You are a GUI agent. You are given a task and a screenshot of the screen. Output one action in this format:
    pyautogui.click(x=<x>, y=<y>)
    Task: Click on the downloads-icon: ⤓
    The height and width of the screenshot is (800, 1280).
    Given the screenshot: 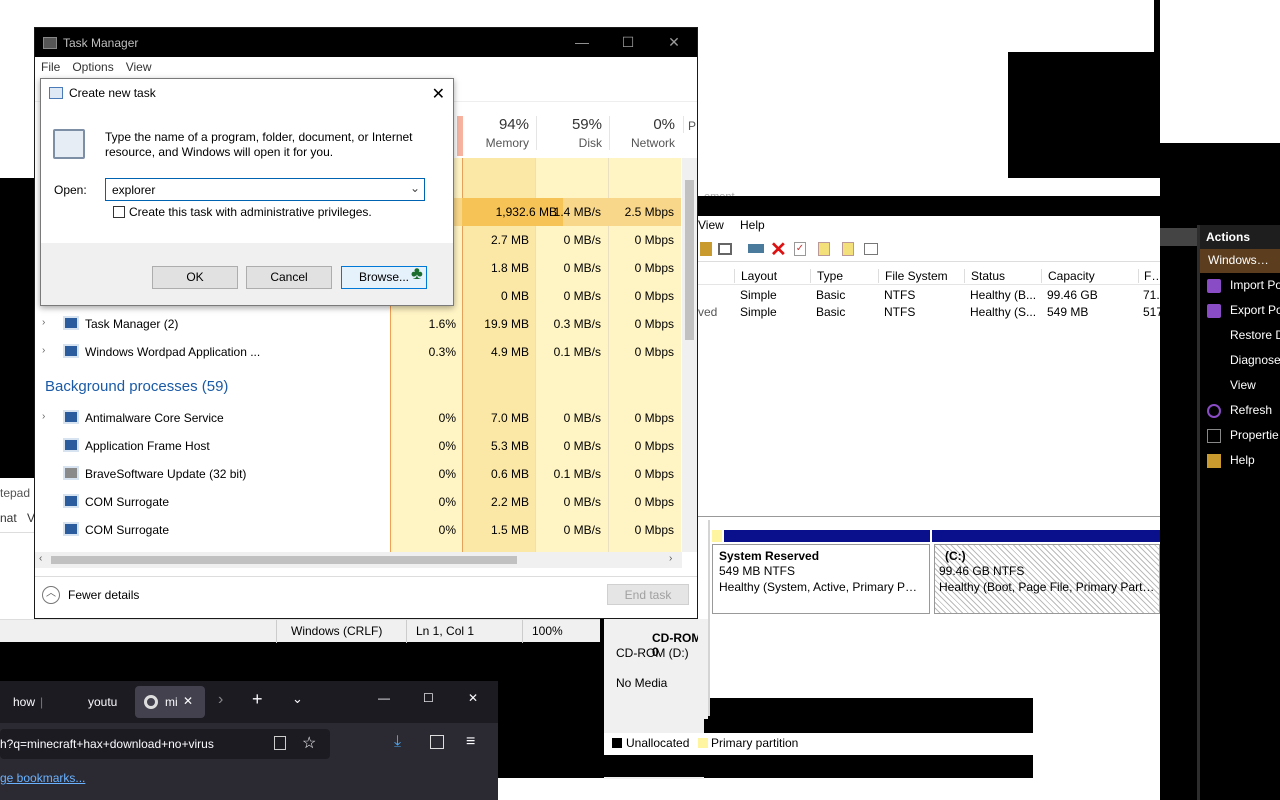 What is the action you would take?
    pyautogui.click(x=397, y=742)
    